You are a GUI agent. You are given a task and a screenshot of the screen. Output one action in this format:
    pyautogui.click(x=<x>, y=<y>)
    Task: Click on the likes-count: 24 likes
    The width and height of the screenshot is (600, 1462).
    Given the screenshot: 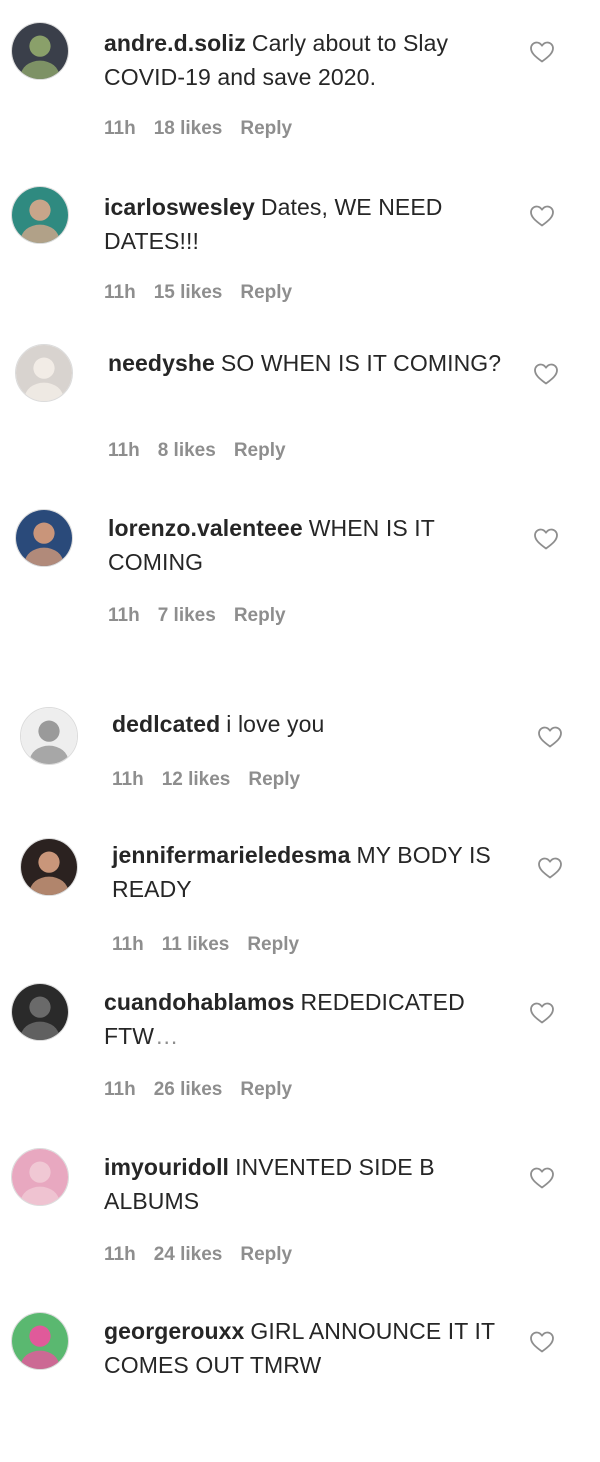 What is the action you would take?
    pyautogui.click(x=188, y=1254)
    